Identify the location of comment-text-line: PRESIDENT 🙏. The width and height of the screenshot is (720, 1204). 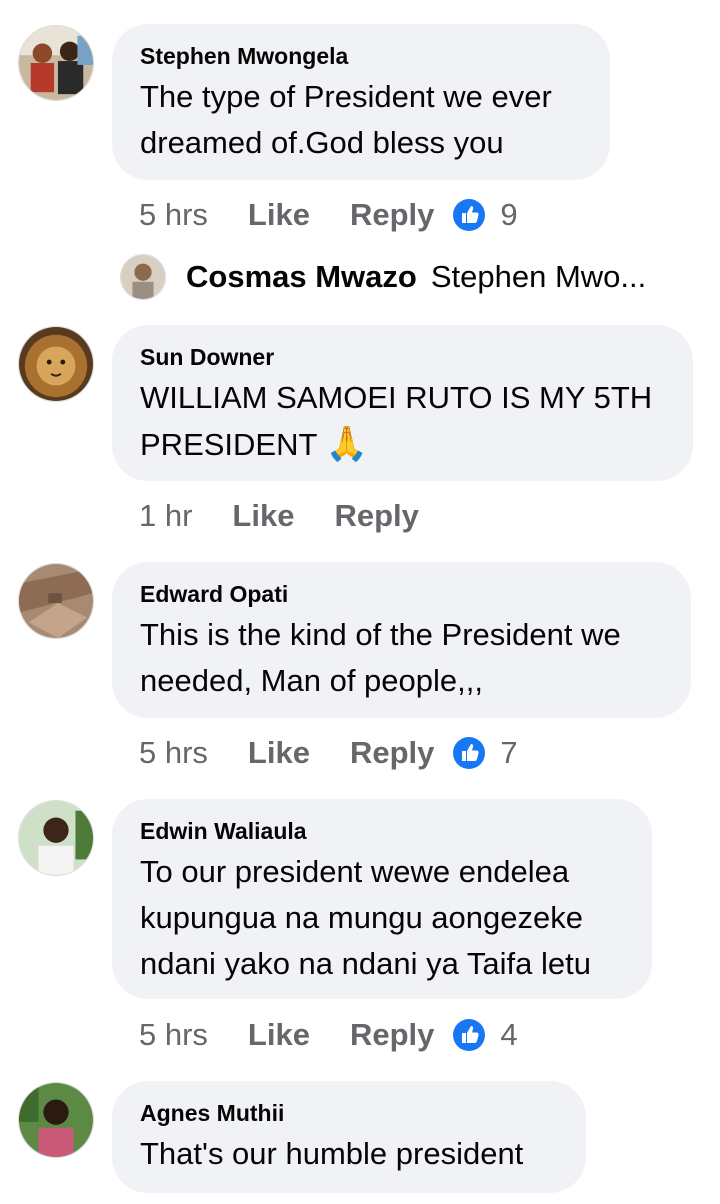
(402, 444).